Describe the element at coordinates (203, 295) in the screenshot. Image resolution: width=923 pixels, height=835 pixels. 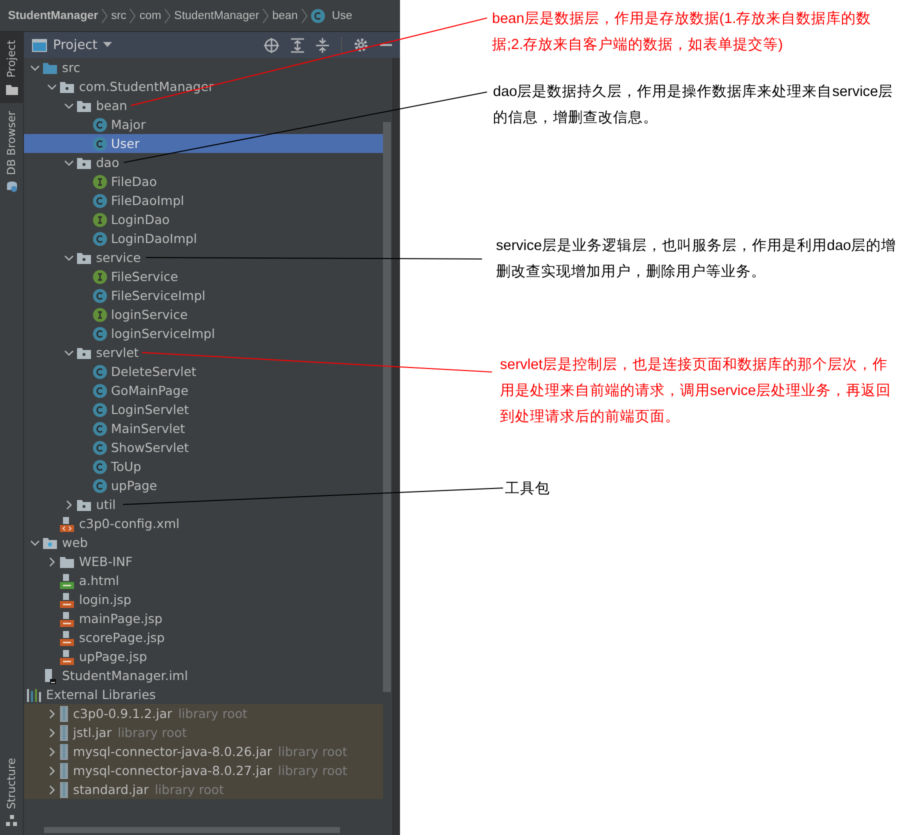
I see `tree-item: FileServiceImpl` at that location.